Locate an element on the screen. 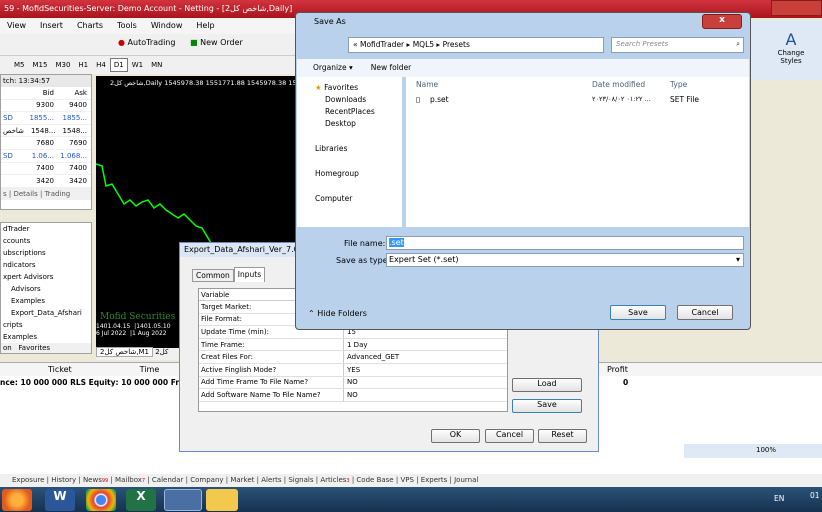 This screenshot has width=822, height=512. recentplaces: RecentPlaces is located at coordinates (358, 111).